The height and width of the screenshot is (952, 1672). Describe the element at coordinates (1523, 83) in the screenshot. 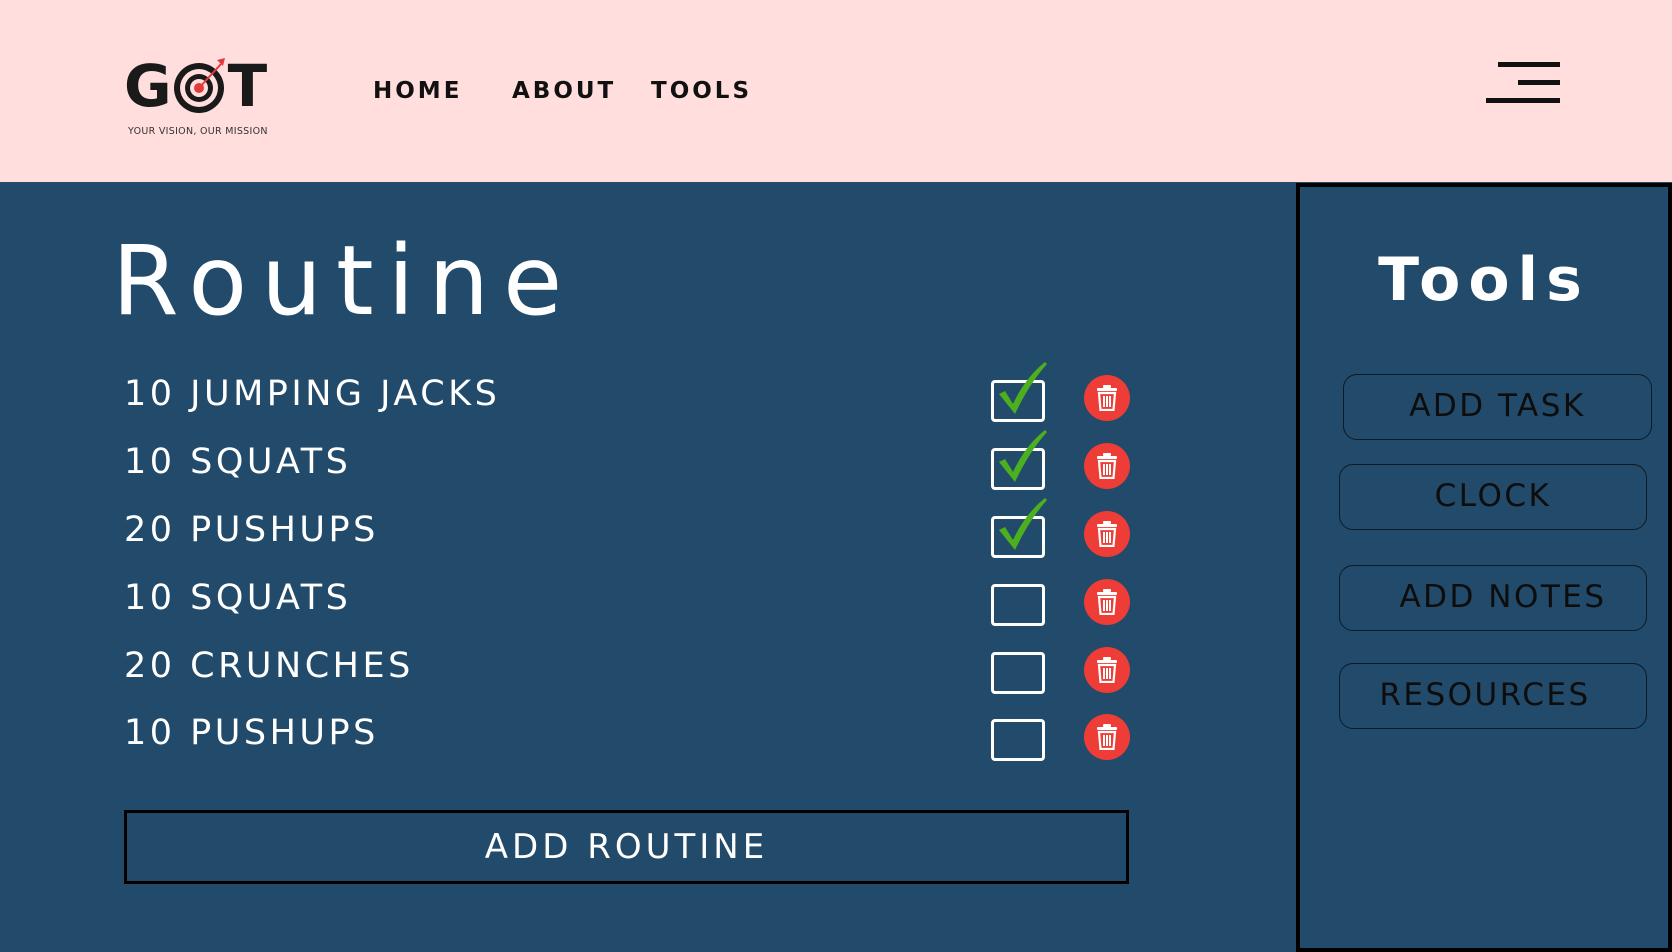

I see `hamburger-menu-icon` at that location.